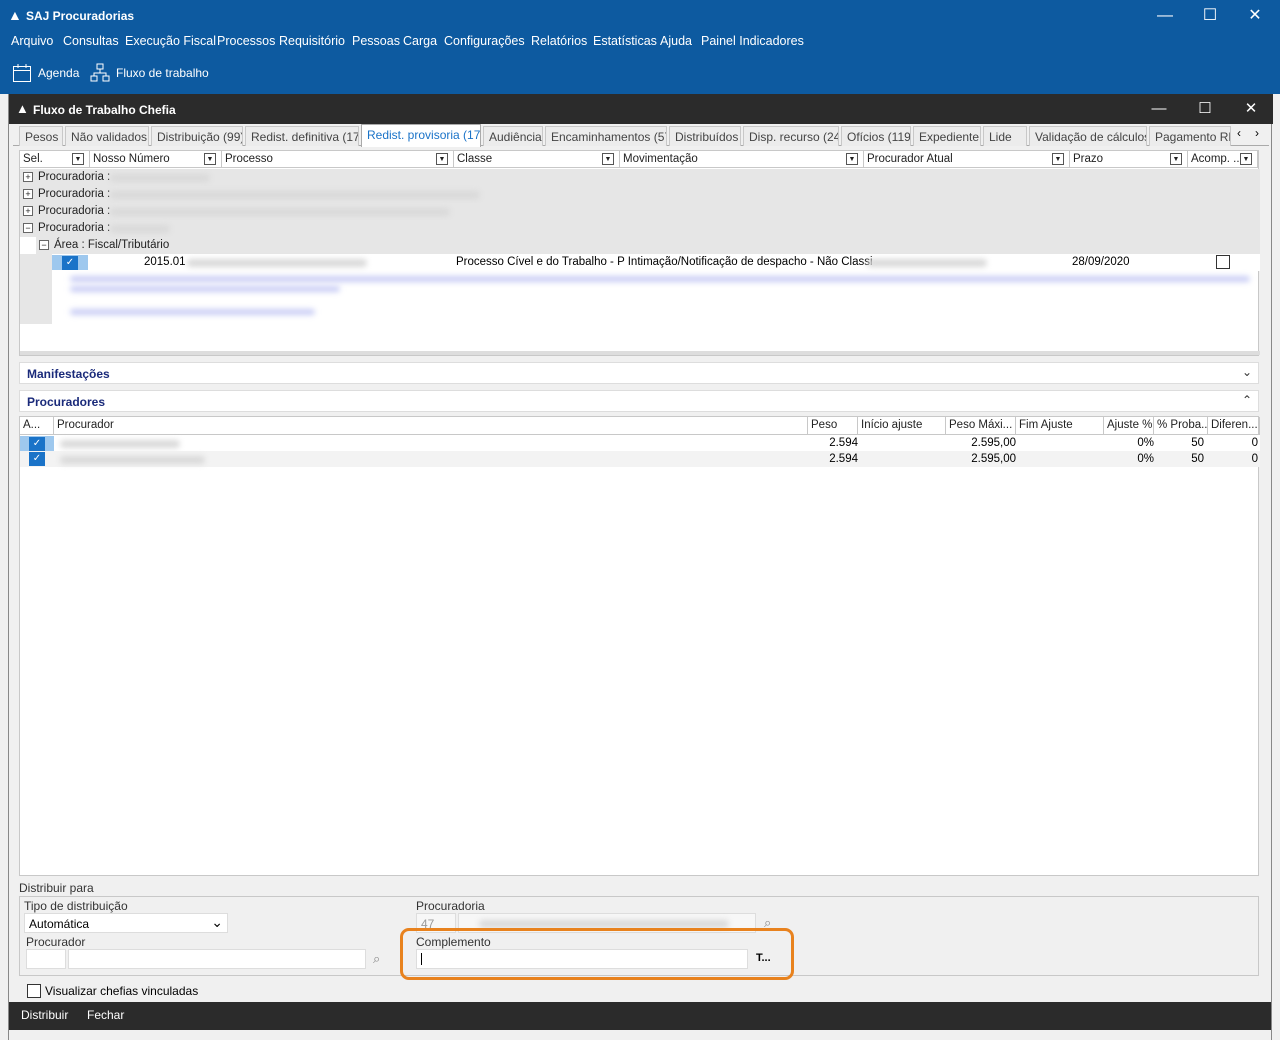 The height and width of the screenshot is (1040, 1280). I want to click on child-maximize-button: ☐, so click(1205, 109).